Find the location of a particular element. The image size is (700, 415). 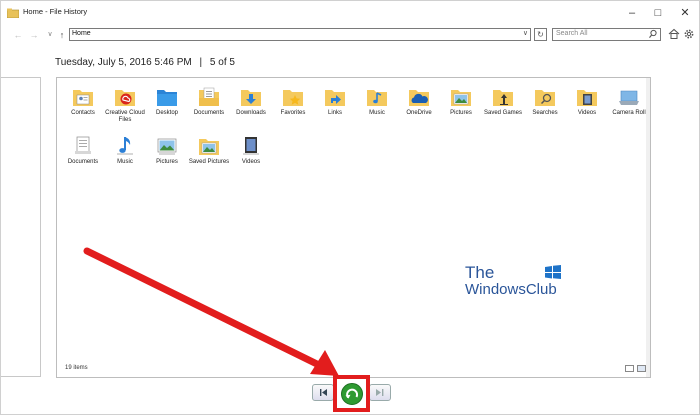

red-pointer-arrow is located at coordinates (211, 311).